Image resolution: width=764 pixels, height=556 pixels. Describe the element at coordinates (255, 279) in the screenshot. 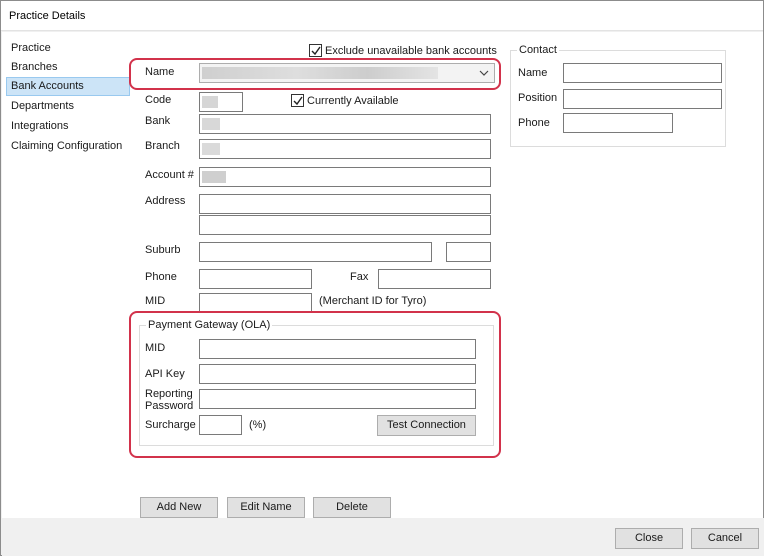

I see `phone-input` at that location.